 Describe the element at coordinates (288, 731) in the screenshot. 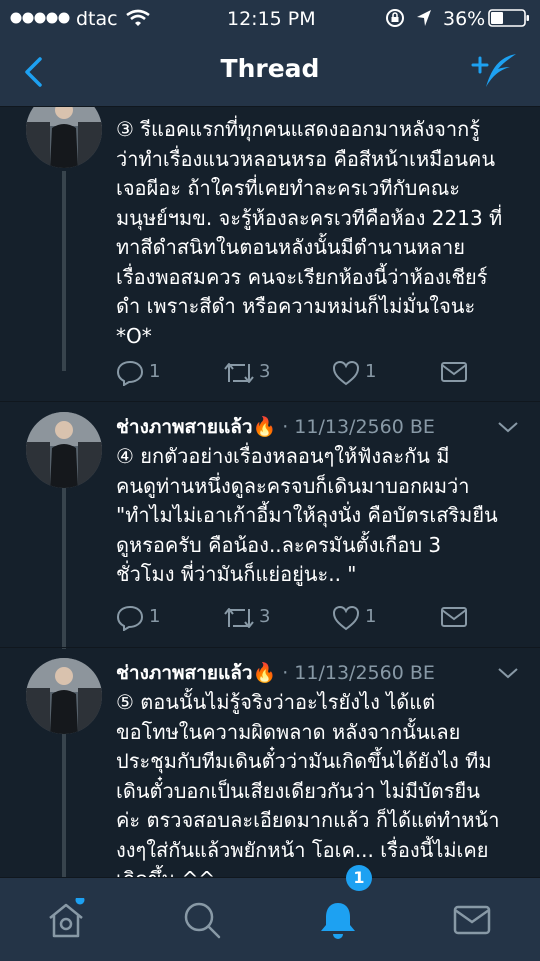

I see `tweet-text-line: ขอโทษในความผิดพลาด หลังจากนั้นเลย` at that location.